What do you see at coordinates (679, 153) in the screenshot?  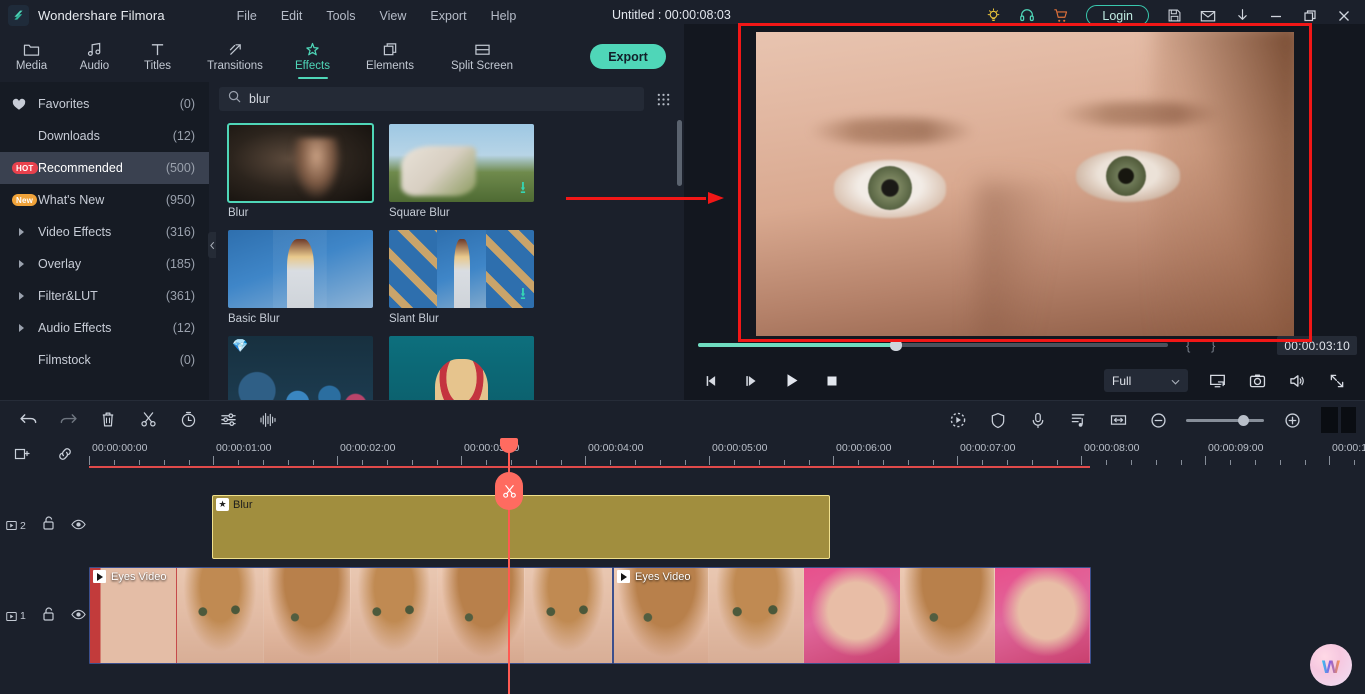 I see `scrollbar-thumb` at bounding box center [679, 153].